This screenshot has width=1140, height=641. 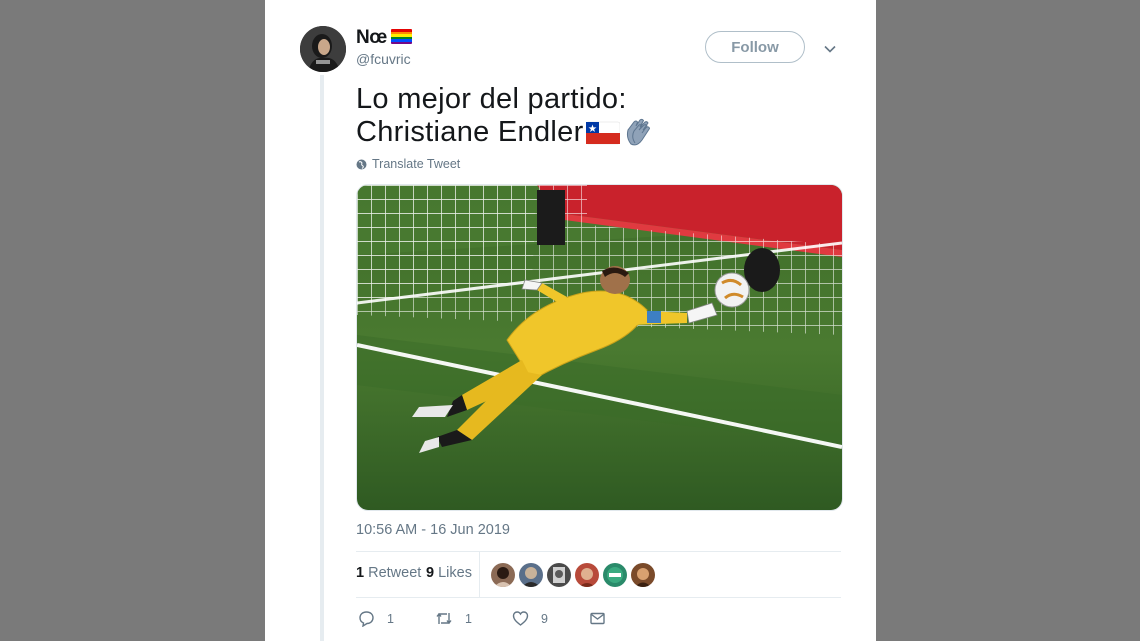 I want to click on retweet-icon, so click(x=444, y=618).